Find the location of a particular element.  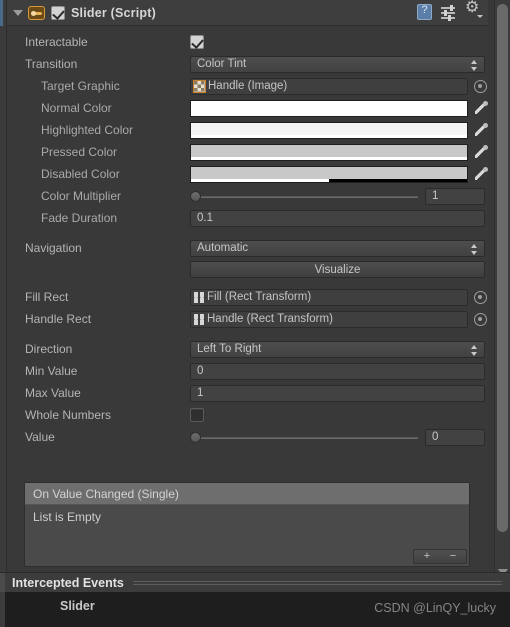

row-fade-duration: Fade Duration 0.1 is located at coordinates (247, 218).